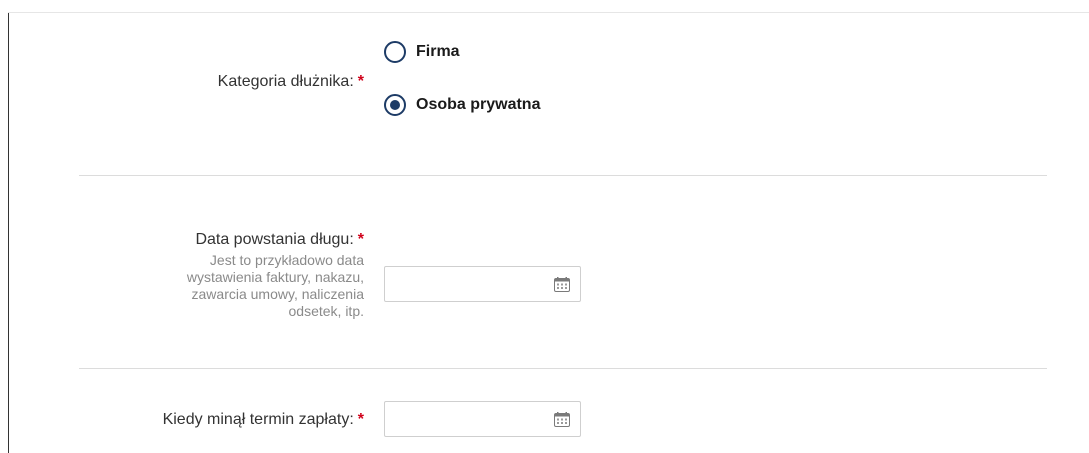 The image size is (1089, 453). Describe the element at coordinates (548, 12) in the screenshot. I see `top-divider` at that location.